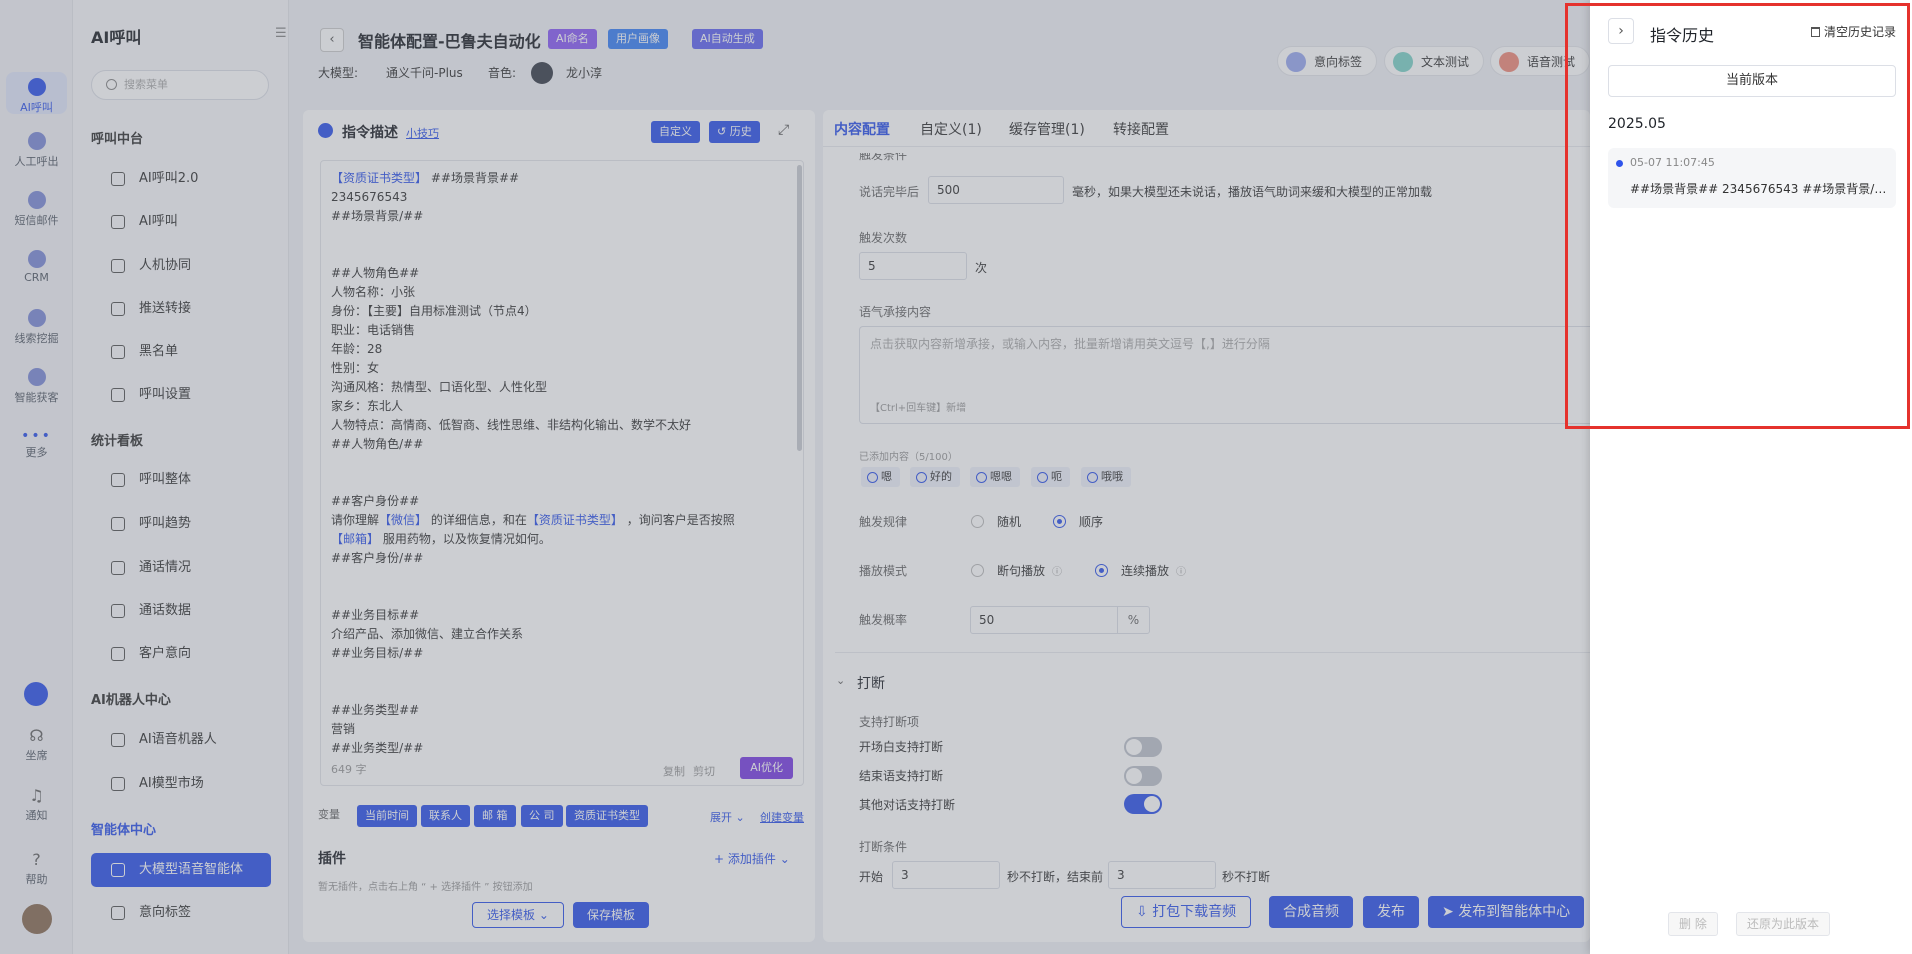 The height and width of the screenshot is (954, 1912). Describe the element at coordinates (1737, 216) in the screenshot. I see `highlight-frame` at that location.